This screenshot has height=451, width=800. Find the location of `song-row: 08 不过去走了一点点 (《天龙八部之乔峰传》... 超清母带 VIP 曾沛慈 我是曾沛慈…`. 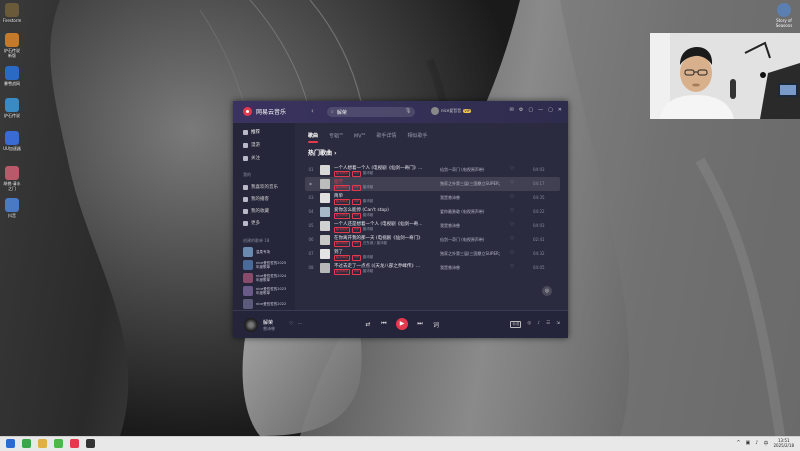

song-row: 08 不过去走了一点点 (《天龙八部之乔峰传》... 超清母带 VIP 曾沛慈 我是曾沛慈… is located at coordinates (432, 268).